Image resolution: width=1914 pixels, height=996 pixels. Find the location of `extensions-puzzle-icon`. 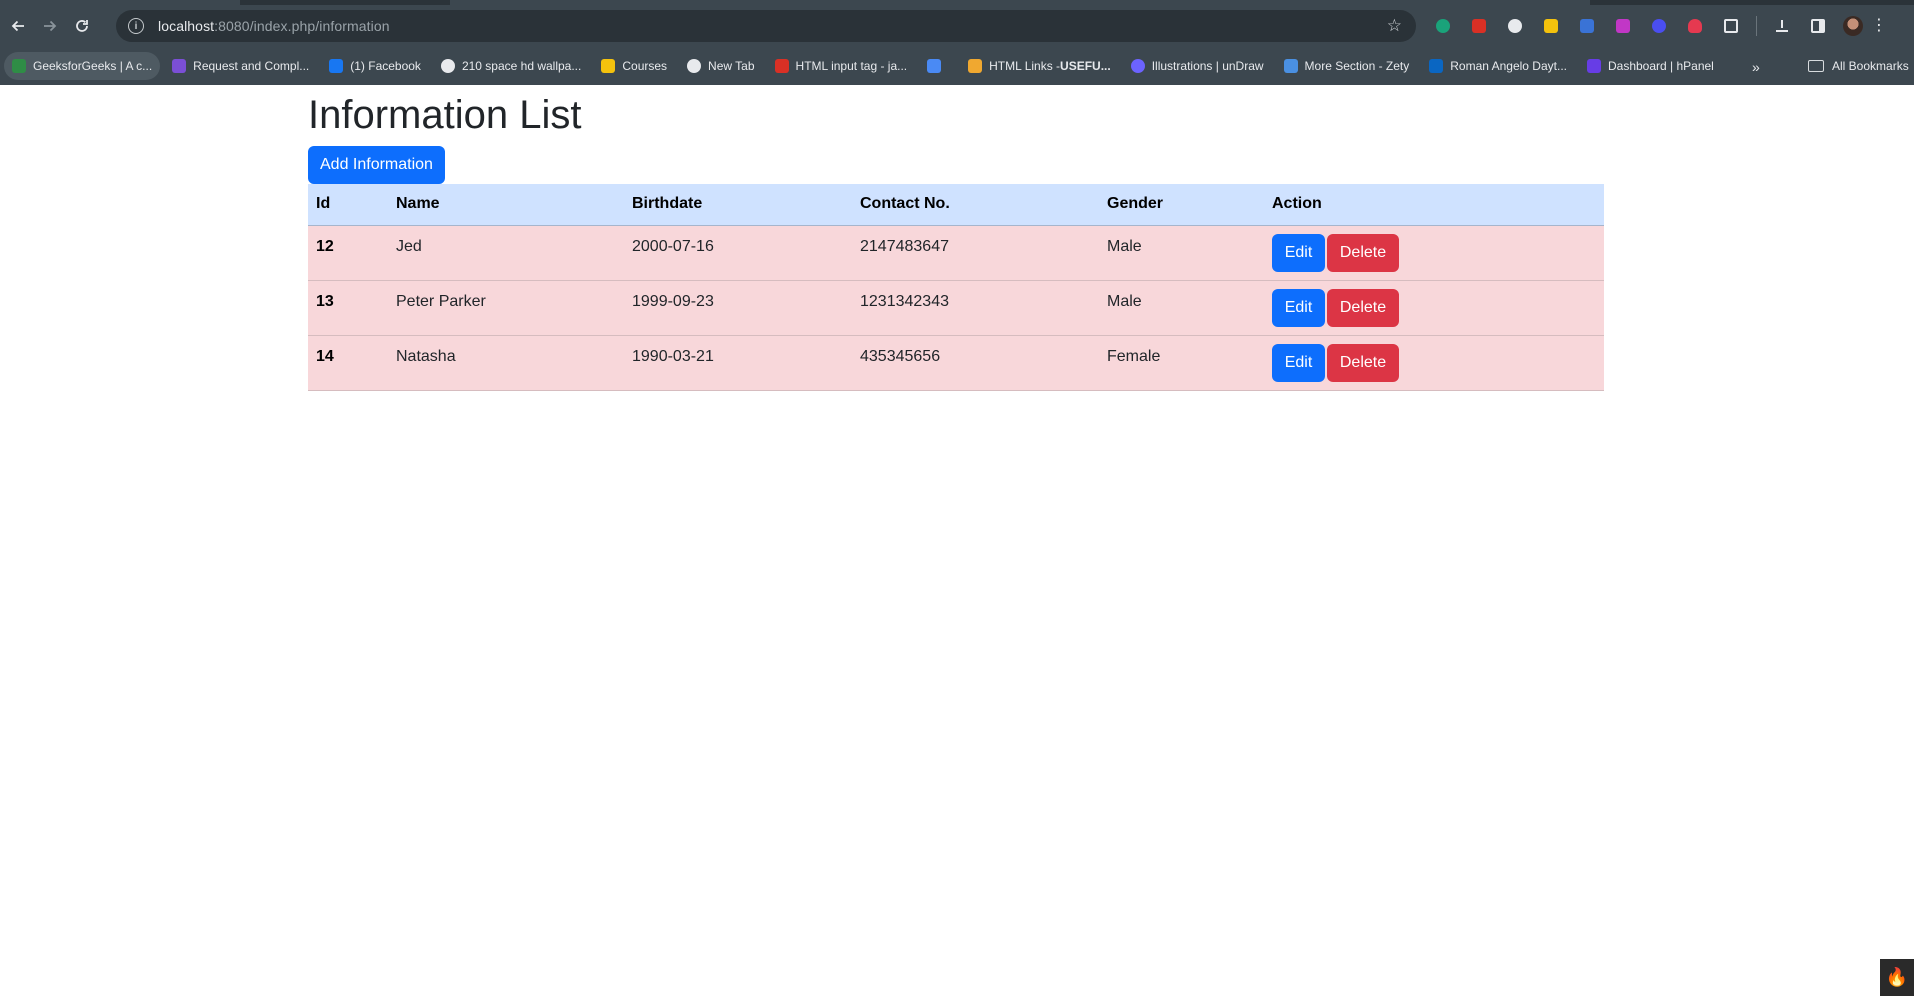

extensions-puzzle-icon is located at coordinates (1731, 26).